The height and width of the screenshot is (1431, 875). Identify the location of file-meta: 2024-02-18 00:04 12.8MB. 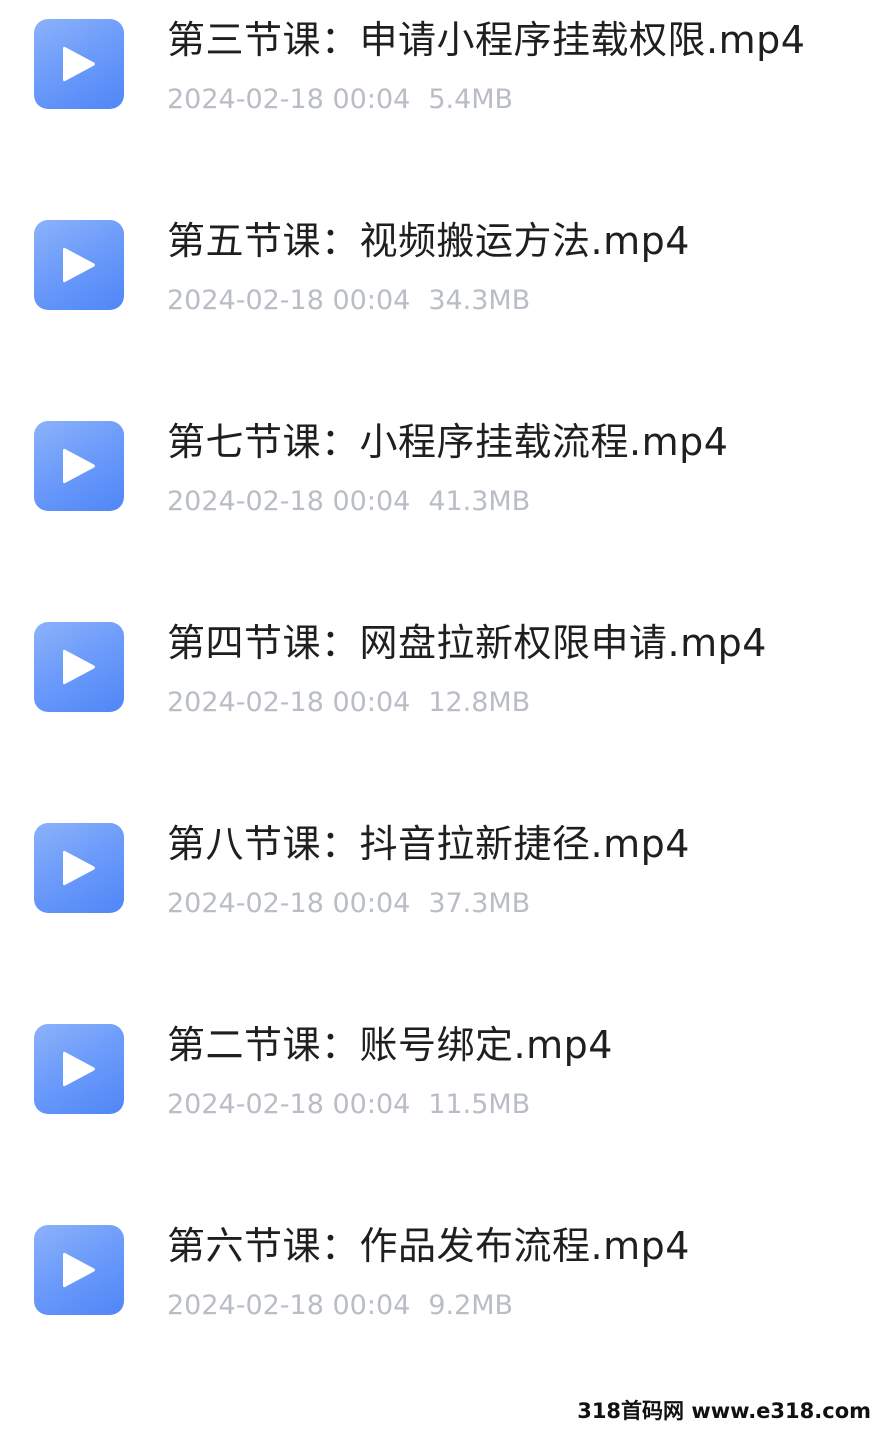
(348, 703).